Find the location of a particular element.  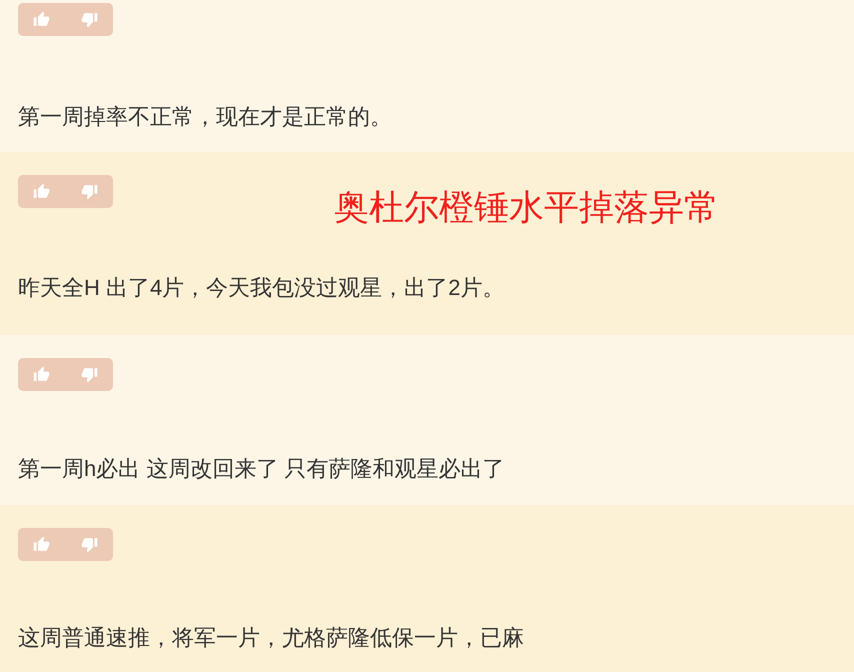

comment-text: 第一周h必出 这周改回来了 只有萨隆和观星必出了 is located at coordinates (261, 469).